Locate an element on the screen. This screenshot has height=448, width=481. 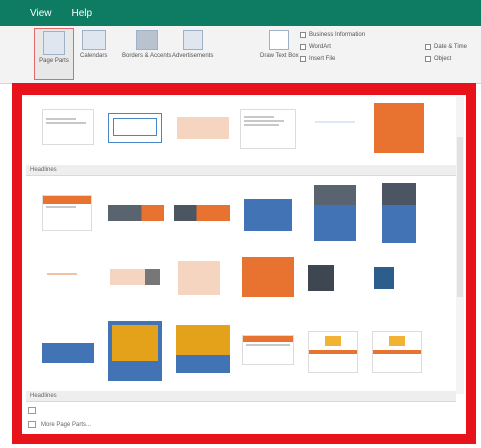
text-box-icon is located at coordinates (279, 40).